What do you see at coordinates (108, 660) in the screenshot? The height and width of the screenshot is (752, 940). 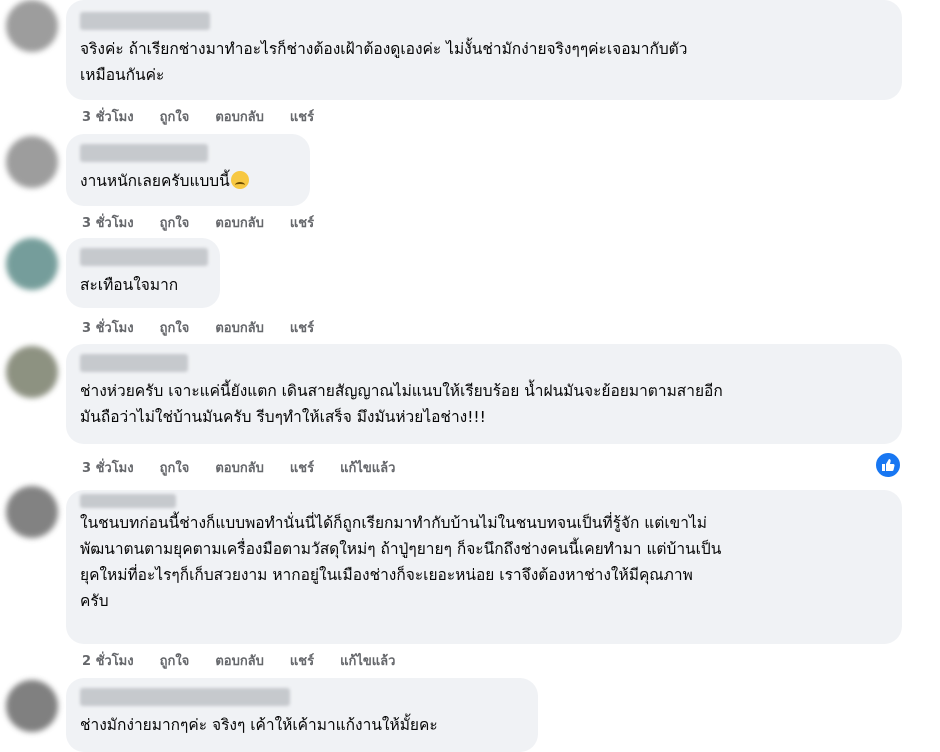 I see `timestamp: 2 ชั่วโมง` at bounding box center [108, 660].